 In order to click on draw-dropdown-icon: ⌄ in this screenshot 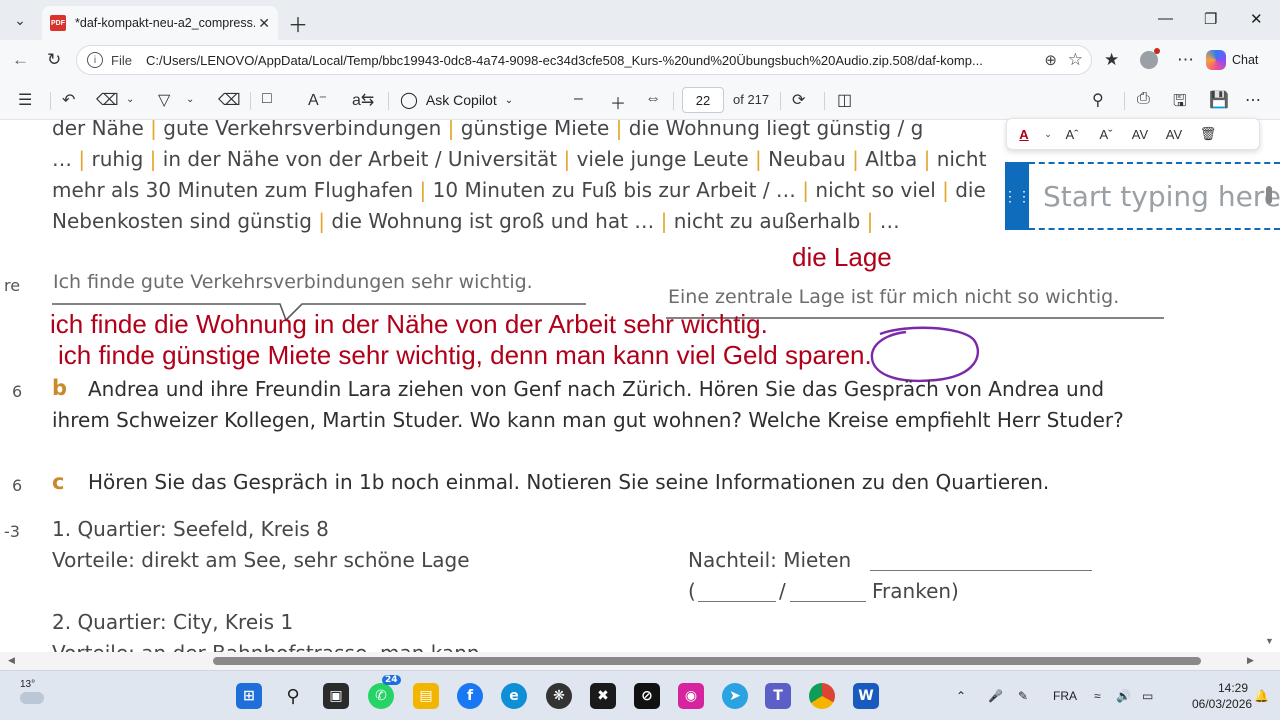, I will do `click(190, 99)`.